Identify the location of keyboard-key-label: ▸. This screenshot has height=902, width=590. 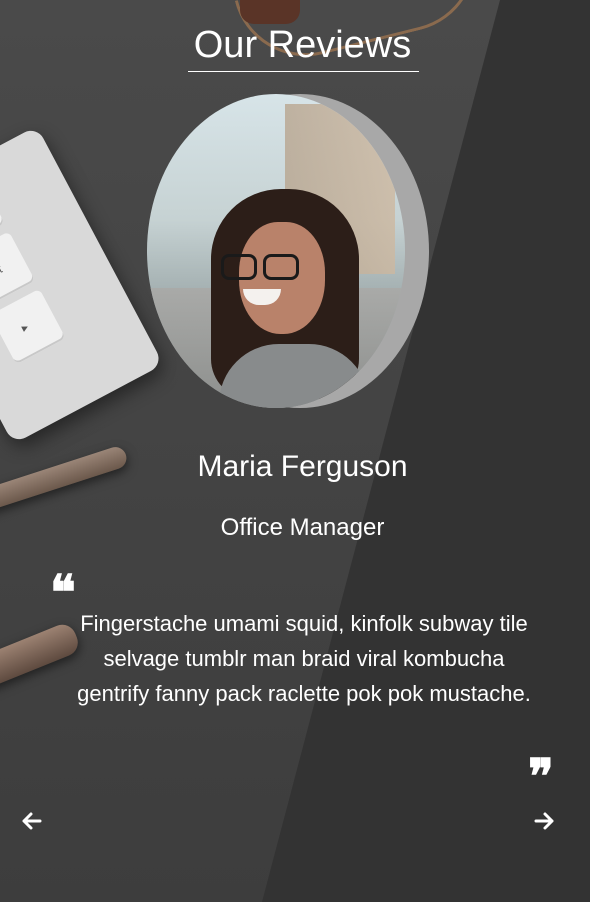
(24, 327).